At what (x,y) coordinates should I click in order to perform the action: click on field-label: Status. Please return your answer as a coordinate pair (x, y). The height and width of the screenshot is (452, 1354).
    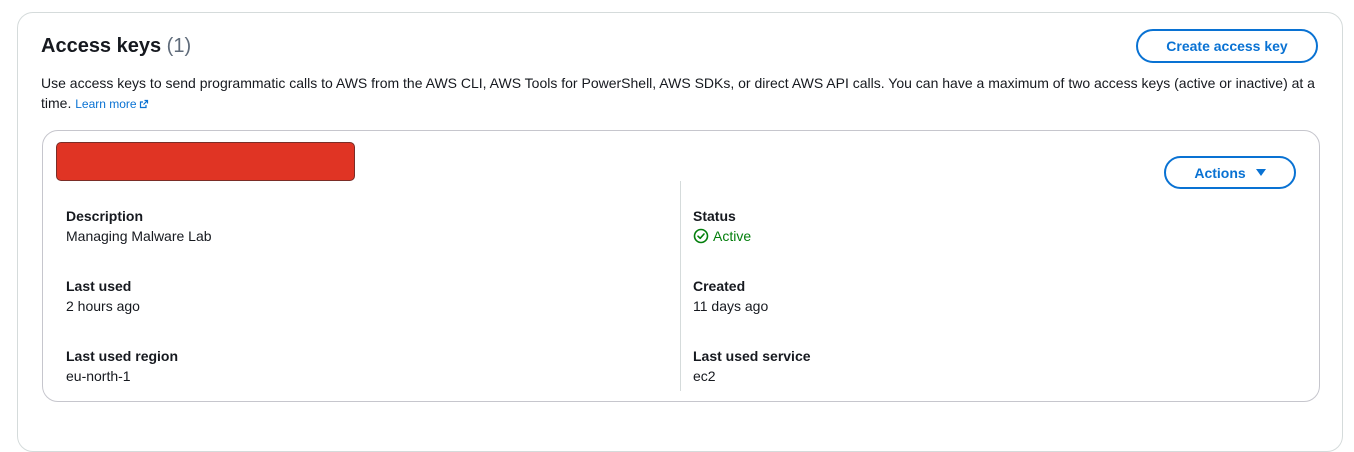
    Looking at the image, I should click on (714, 216).